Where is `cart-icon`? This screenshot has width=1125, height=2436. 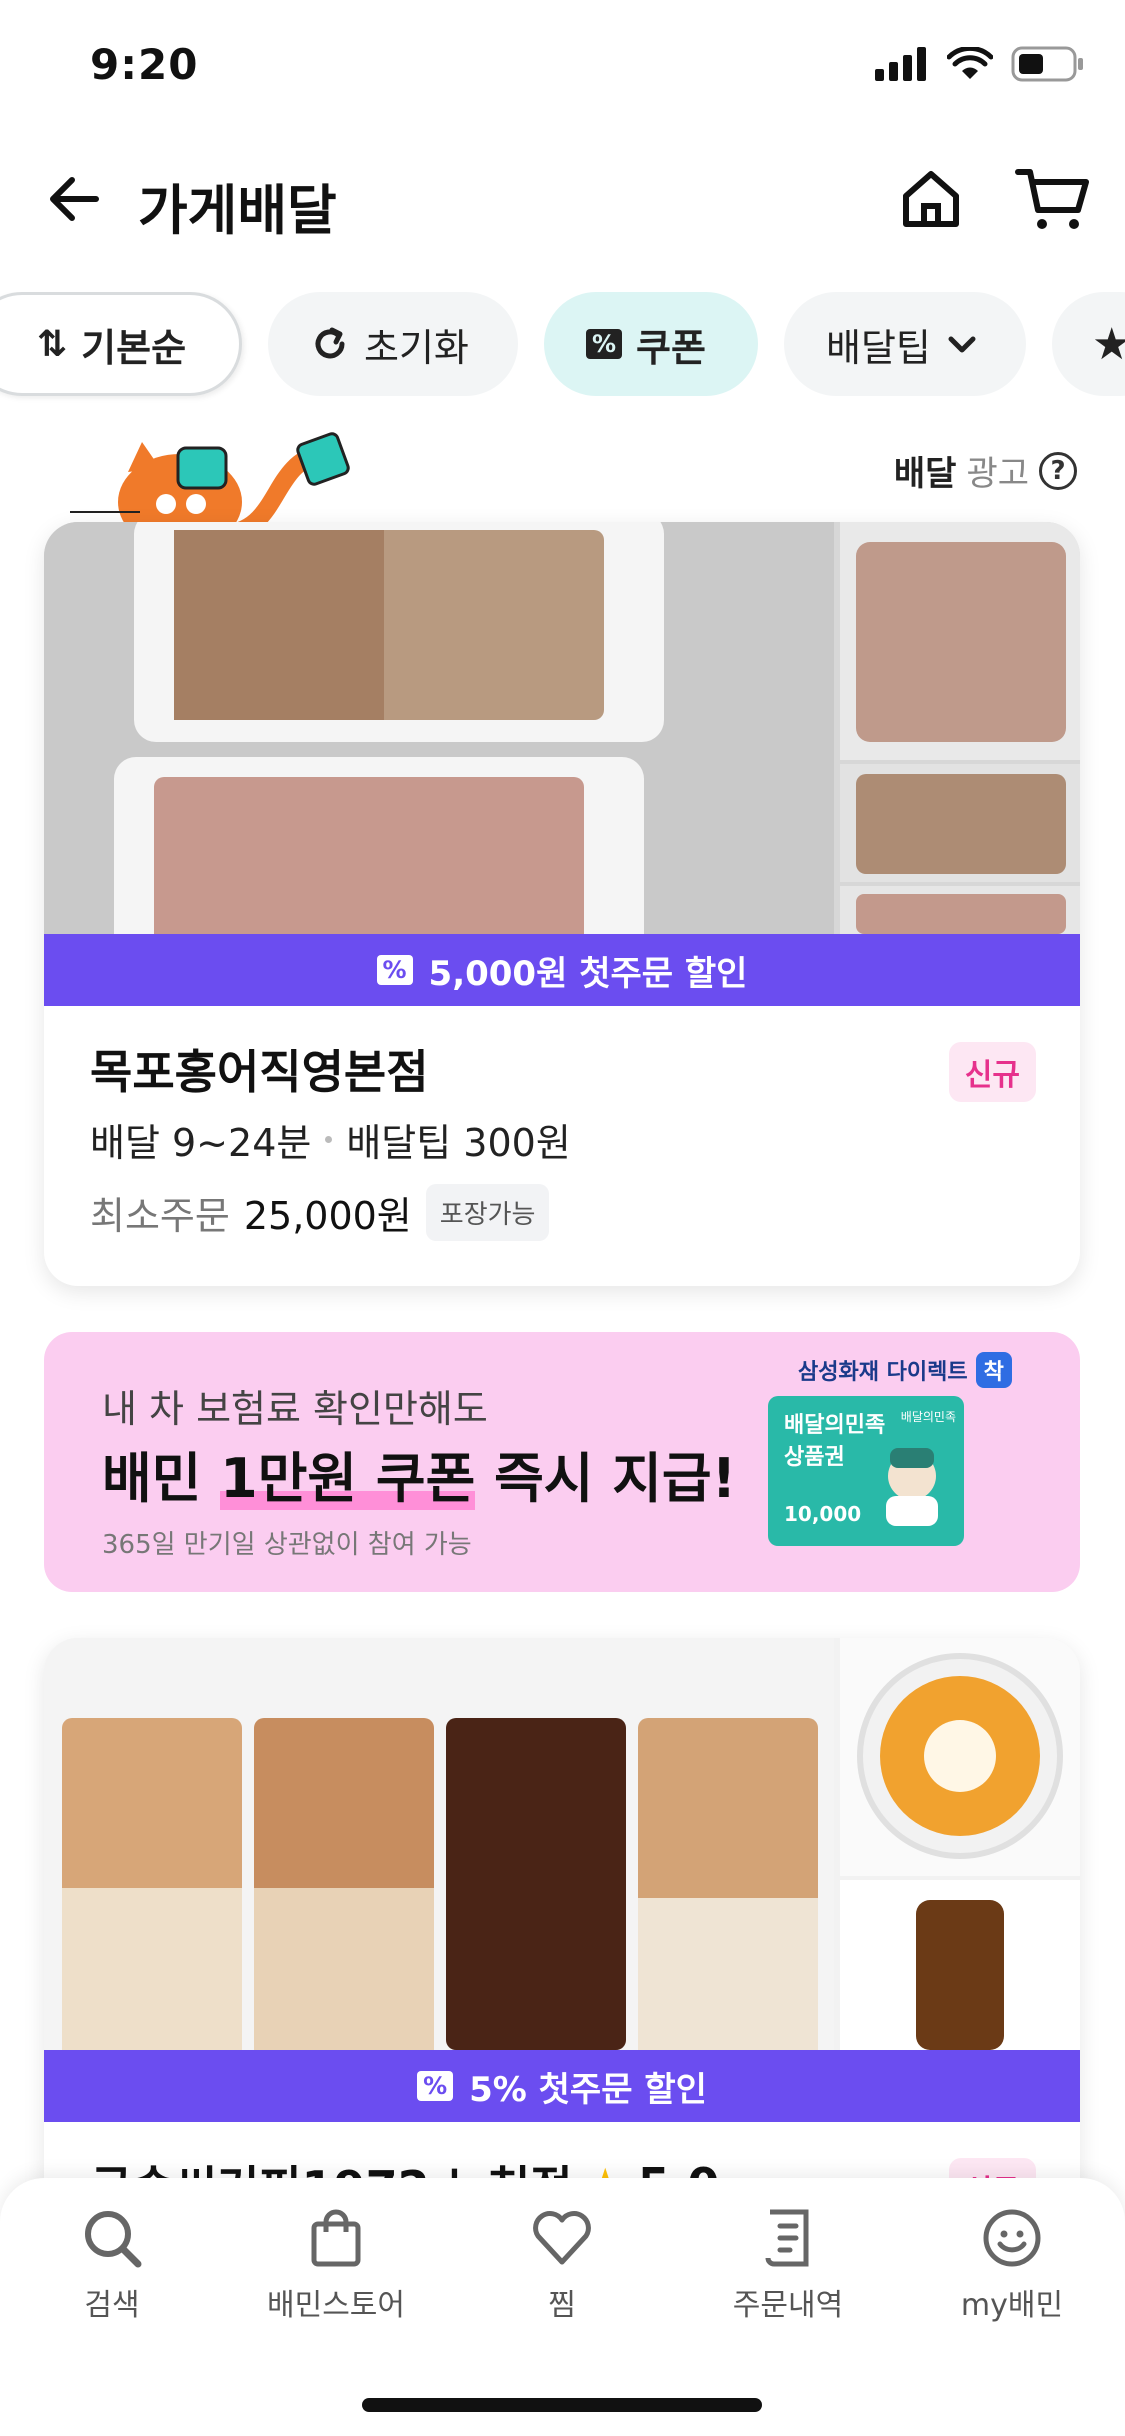 cart-icon is located at coordinates (1052, 199).